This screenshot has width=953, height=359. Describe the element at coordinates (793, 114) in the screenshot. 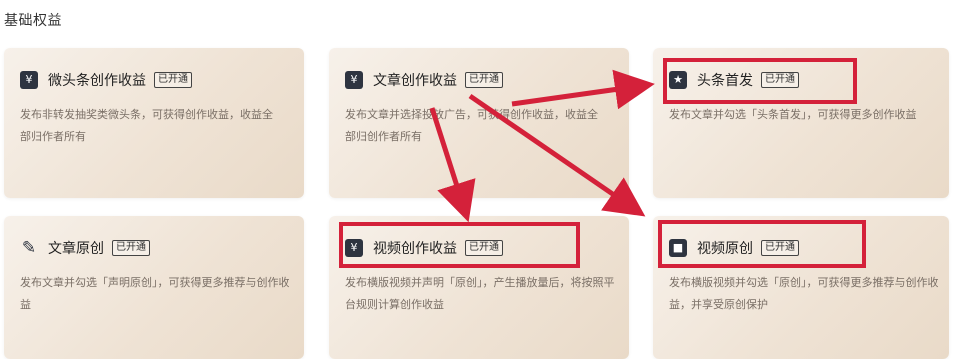

I see `card-description: 发布文章并勾选「头条首发」，可获得更多创作收益` at that location.